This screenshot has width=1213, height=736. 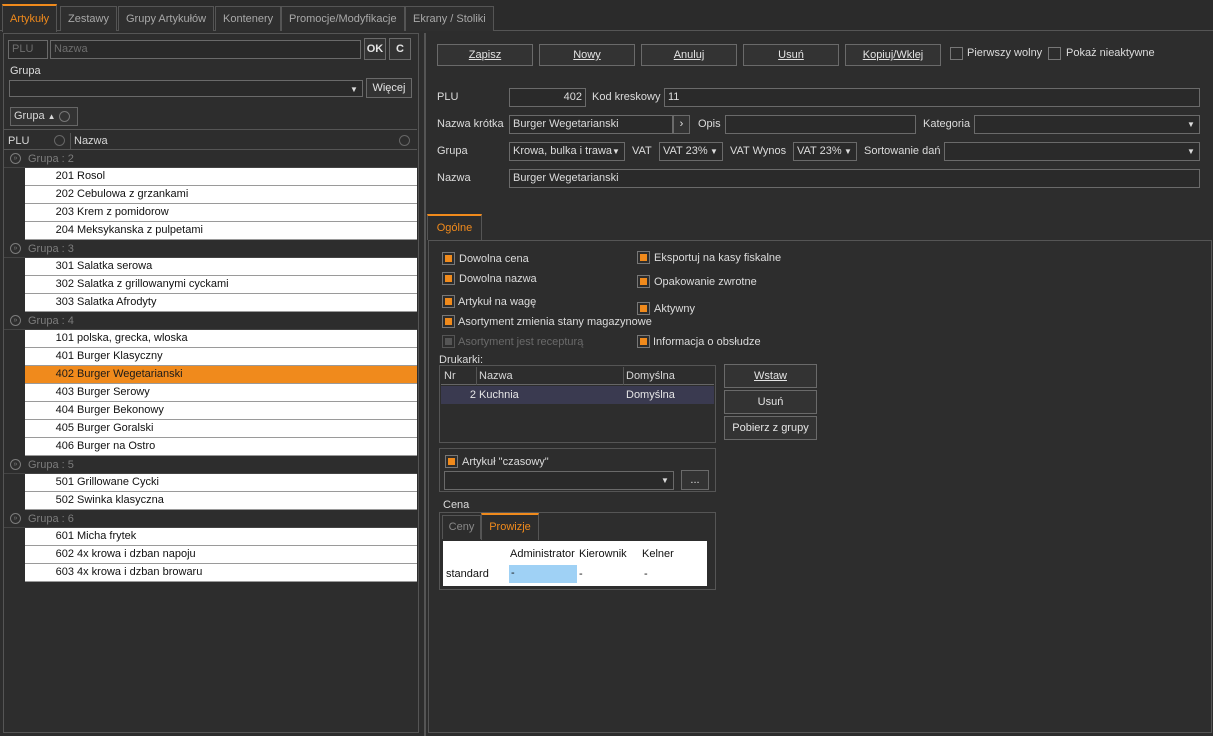 What do you see at coordinates (689, 55) in the screenshot?
I see `cancel-button: Anuluj` at bounding box center [689, 55].